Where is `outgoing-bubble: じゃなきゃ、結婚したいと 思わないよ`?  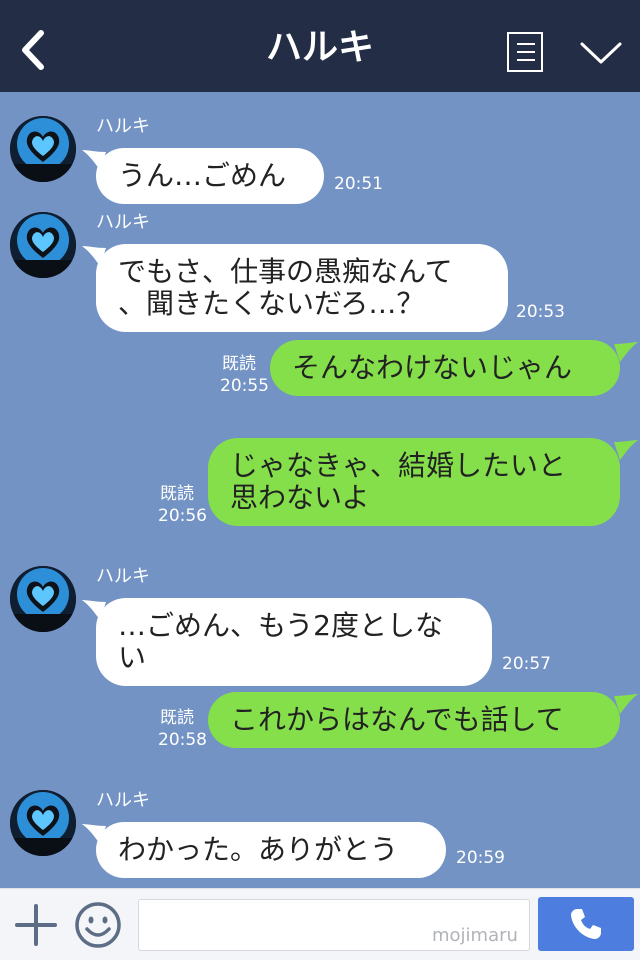
outgoing-bubble: じゃなきゃ、結婚したいと 思わないよ is located at coordinates (414, 482).